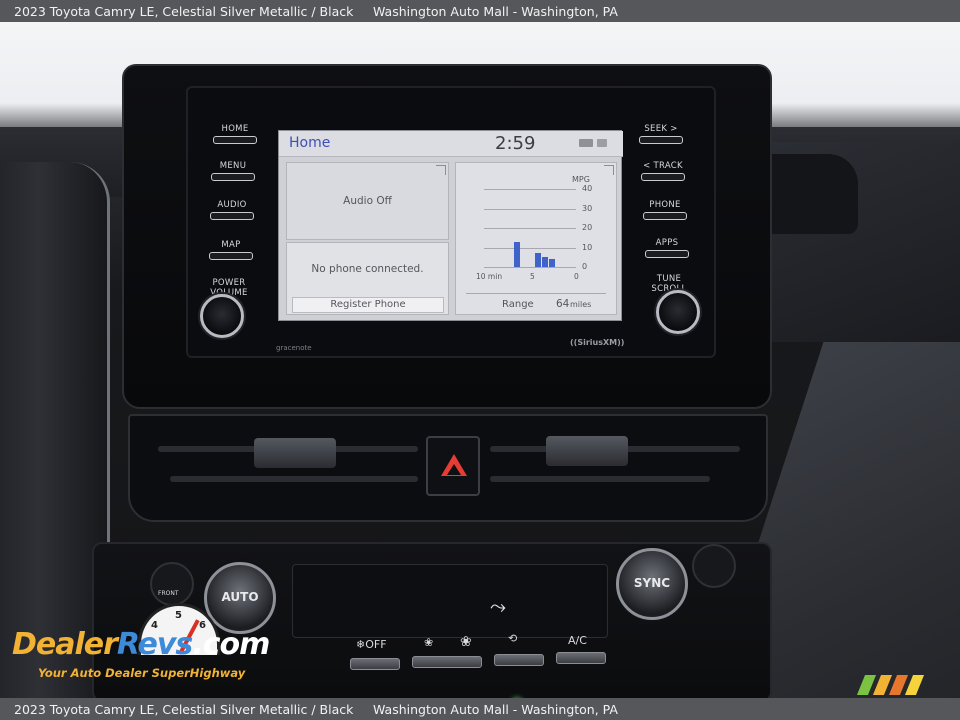  What do you see at coordinates (585, 266) in the screenshot?
I see `mpg-tick-label: 0` at bounding box center [585, 266].